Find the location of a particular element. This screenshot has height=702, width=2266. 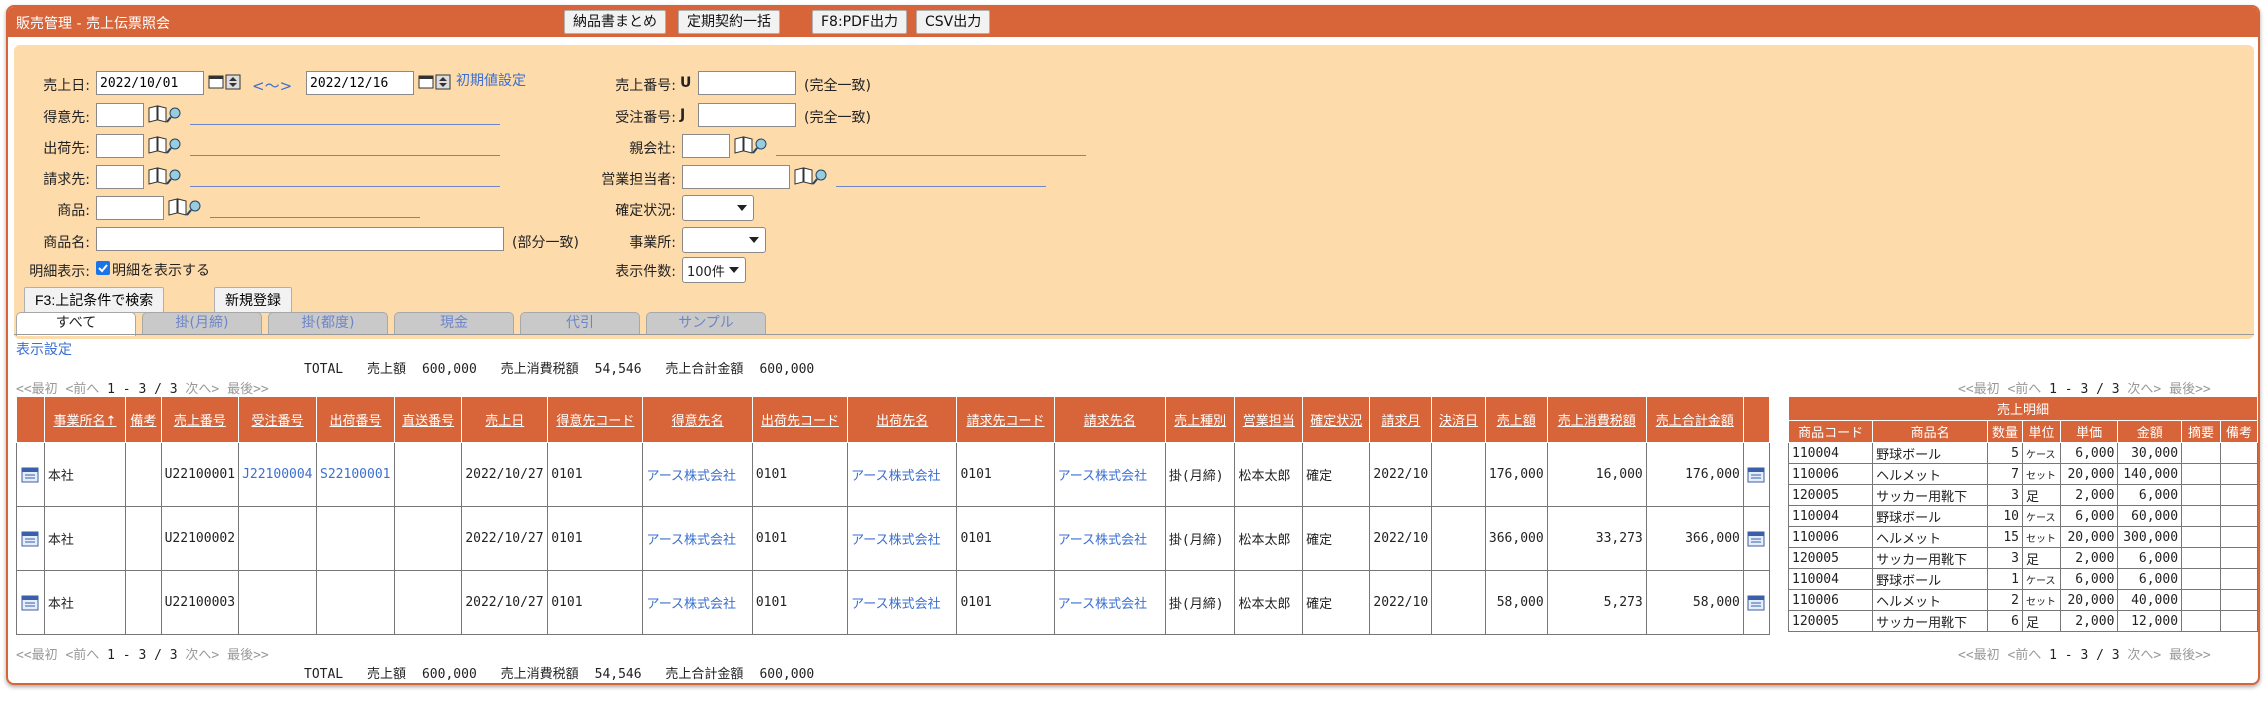

new-entry-button: 新規登録 is located at coordinates (253, 300).